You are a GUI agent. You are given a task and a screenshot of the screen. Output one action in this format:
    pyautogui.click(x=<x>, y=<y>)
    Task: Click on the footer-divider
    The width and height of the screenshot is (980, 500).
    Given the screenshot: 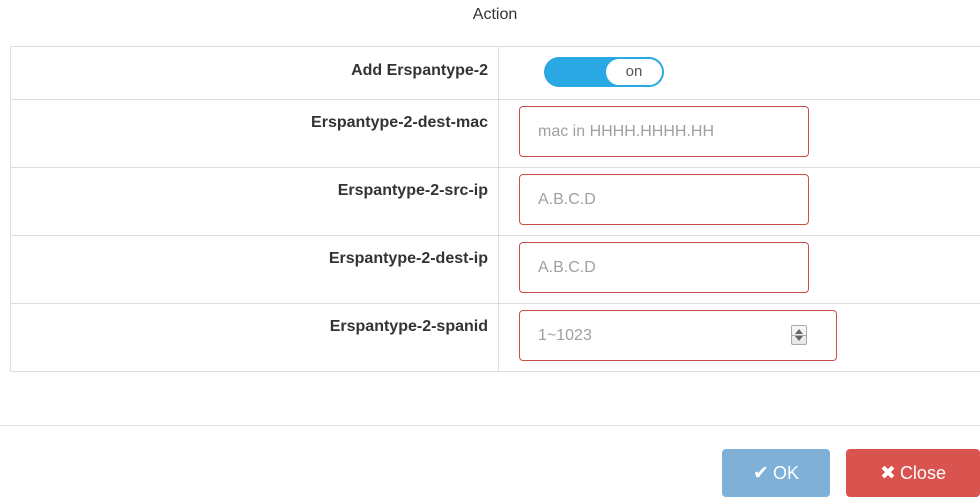 What is the action you would take?
    pyautogui.click(x=490, y=425)
    